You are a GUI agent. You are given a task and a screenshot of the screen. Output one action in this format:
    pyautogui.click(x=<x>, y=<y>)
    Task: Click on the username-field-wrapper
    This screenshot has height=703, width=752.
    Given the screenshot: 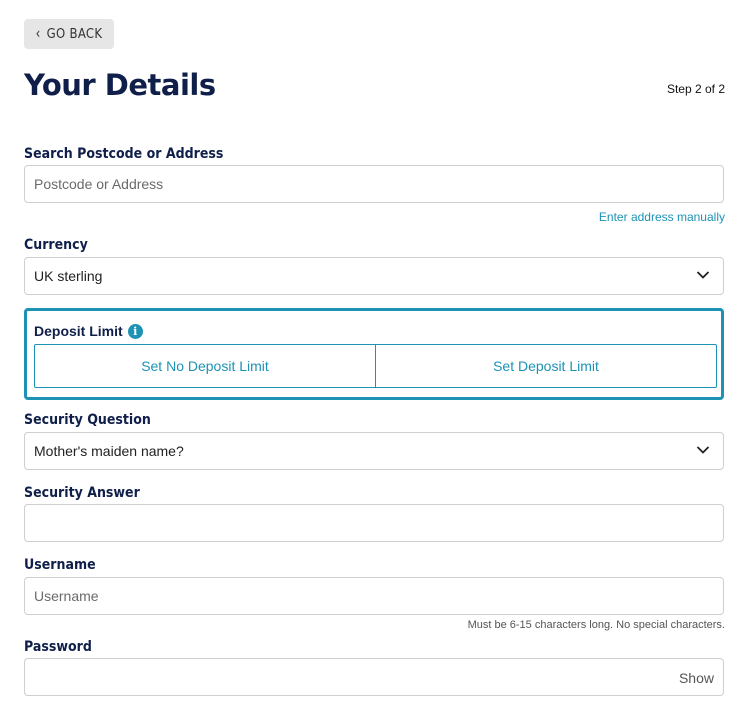 What is the action you would take?
    pyautogui.click(x=374, y=596)
    